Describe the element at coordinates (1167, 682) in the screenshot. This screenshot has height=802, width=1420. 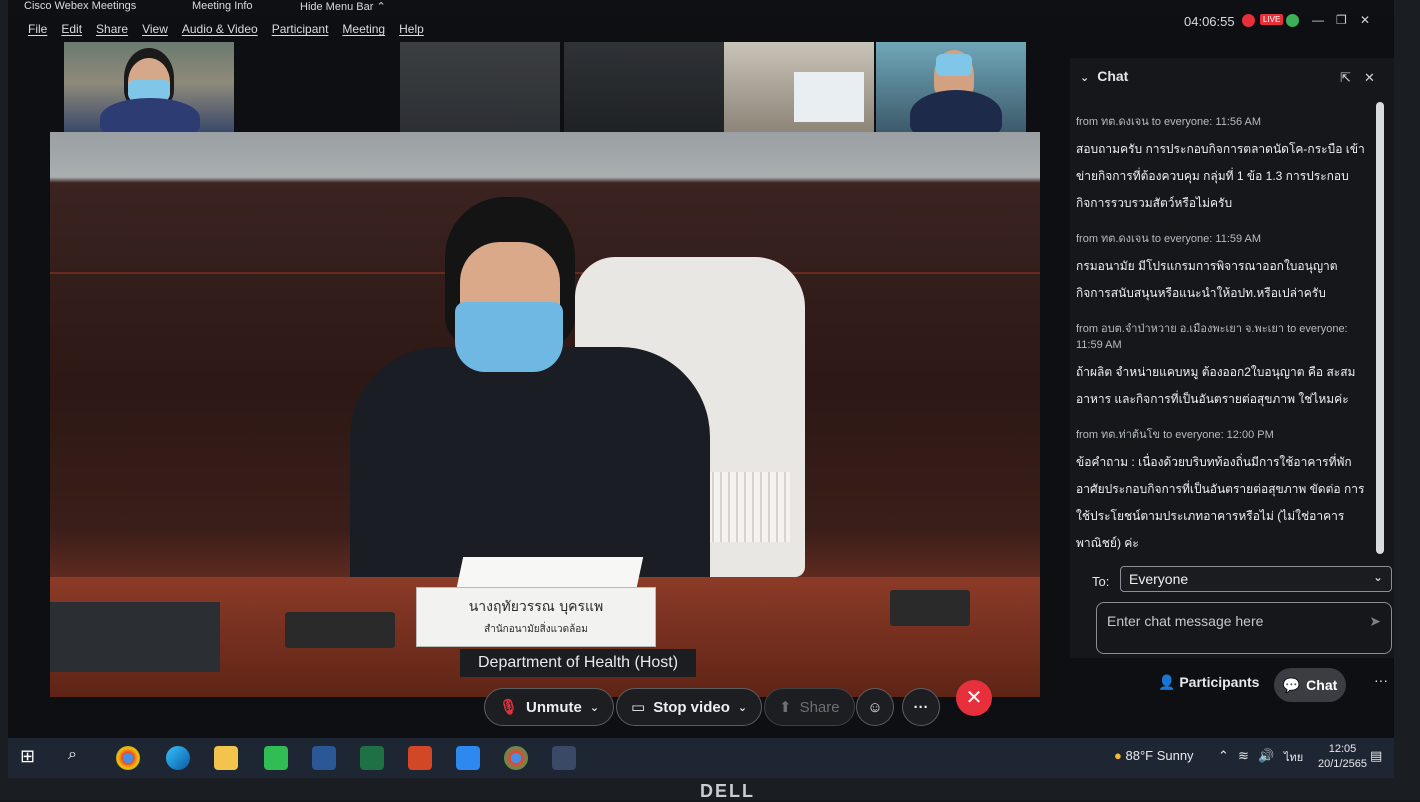
I see `person-icon: 👤` at that location.